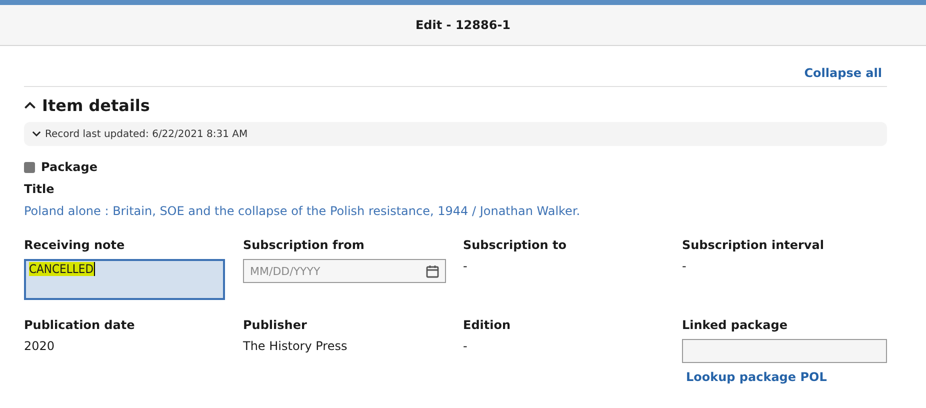 This screenshot has width=926, height=408. I want to click on record-bar: Record last updated: 6/22/2021 8:31 AM, so click(455, 134).